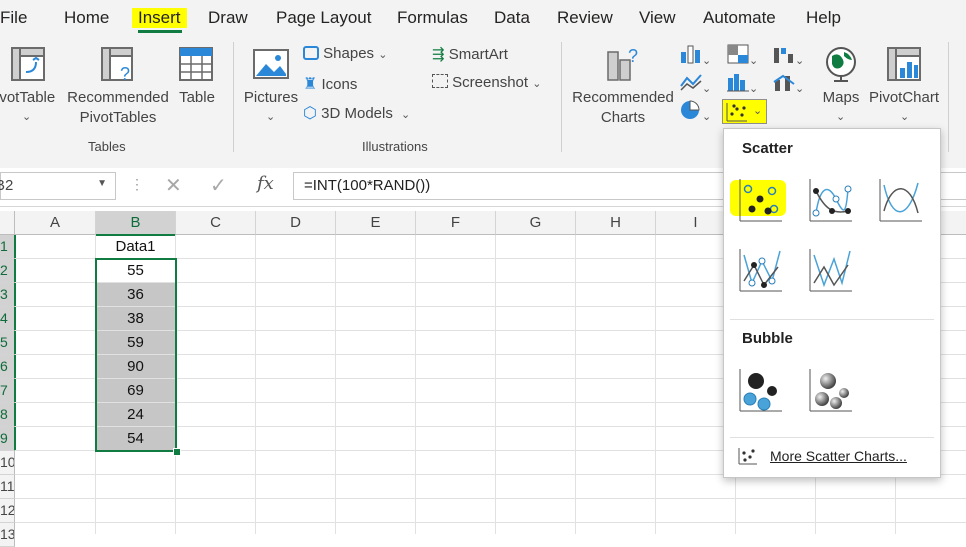 This screenshot has height=547, width=966. What do you see at coordinates (736, 112) in the screenshot?
I see `scatter-chart-icon` at bounding box center [736, 112].